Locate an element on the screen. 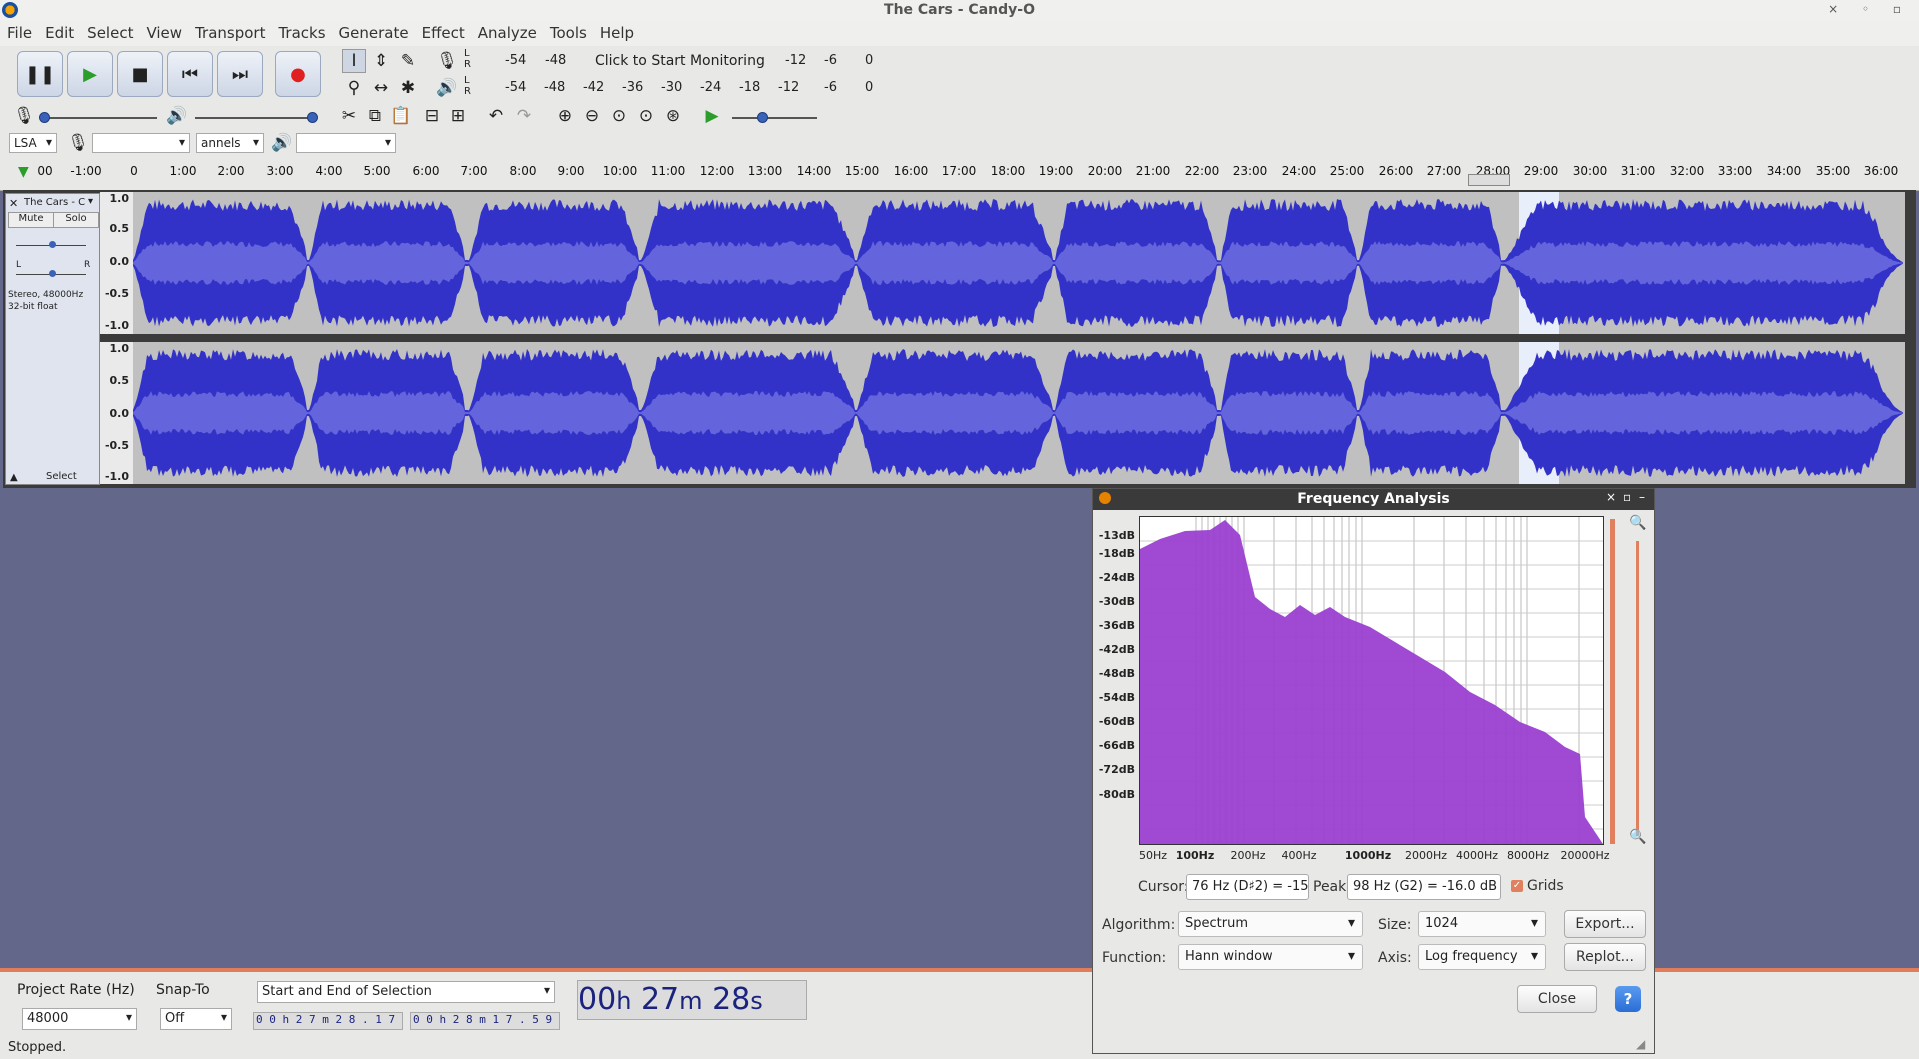 Image resolution: width=1919 pixels, height=1059 pixels. ruler-tick-label: 12:00 is located at coordinates (717, 171).